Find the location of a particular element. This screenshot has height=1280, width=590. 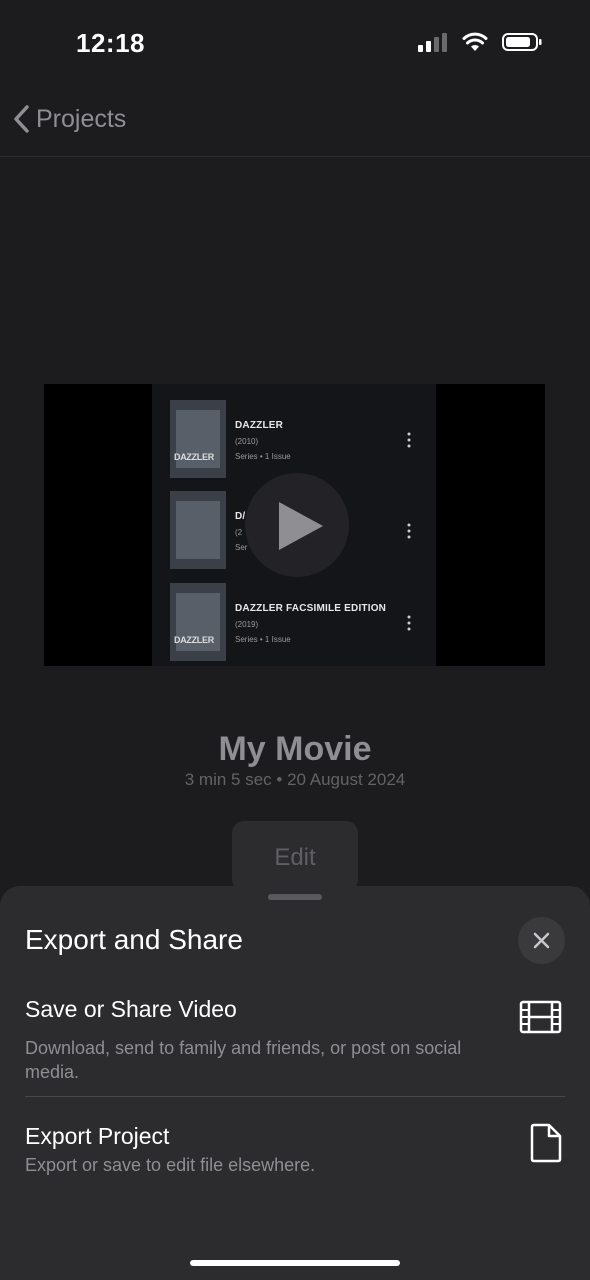

project-title: My Movie is located at coordinates (295, 749).